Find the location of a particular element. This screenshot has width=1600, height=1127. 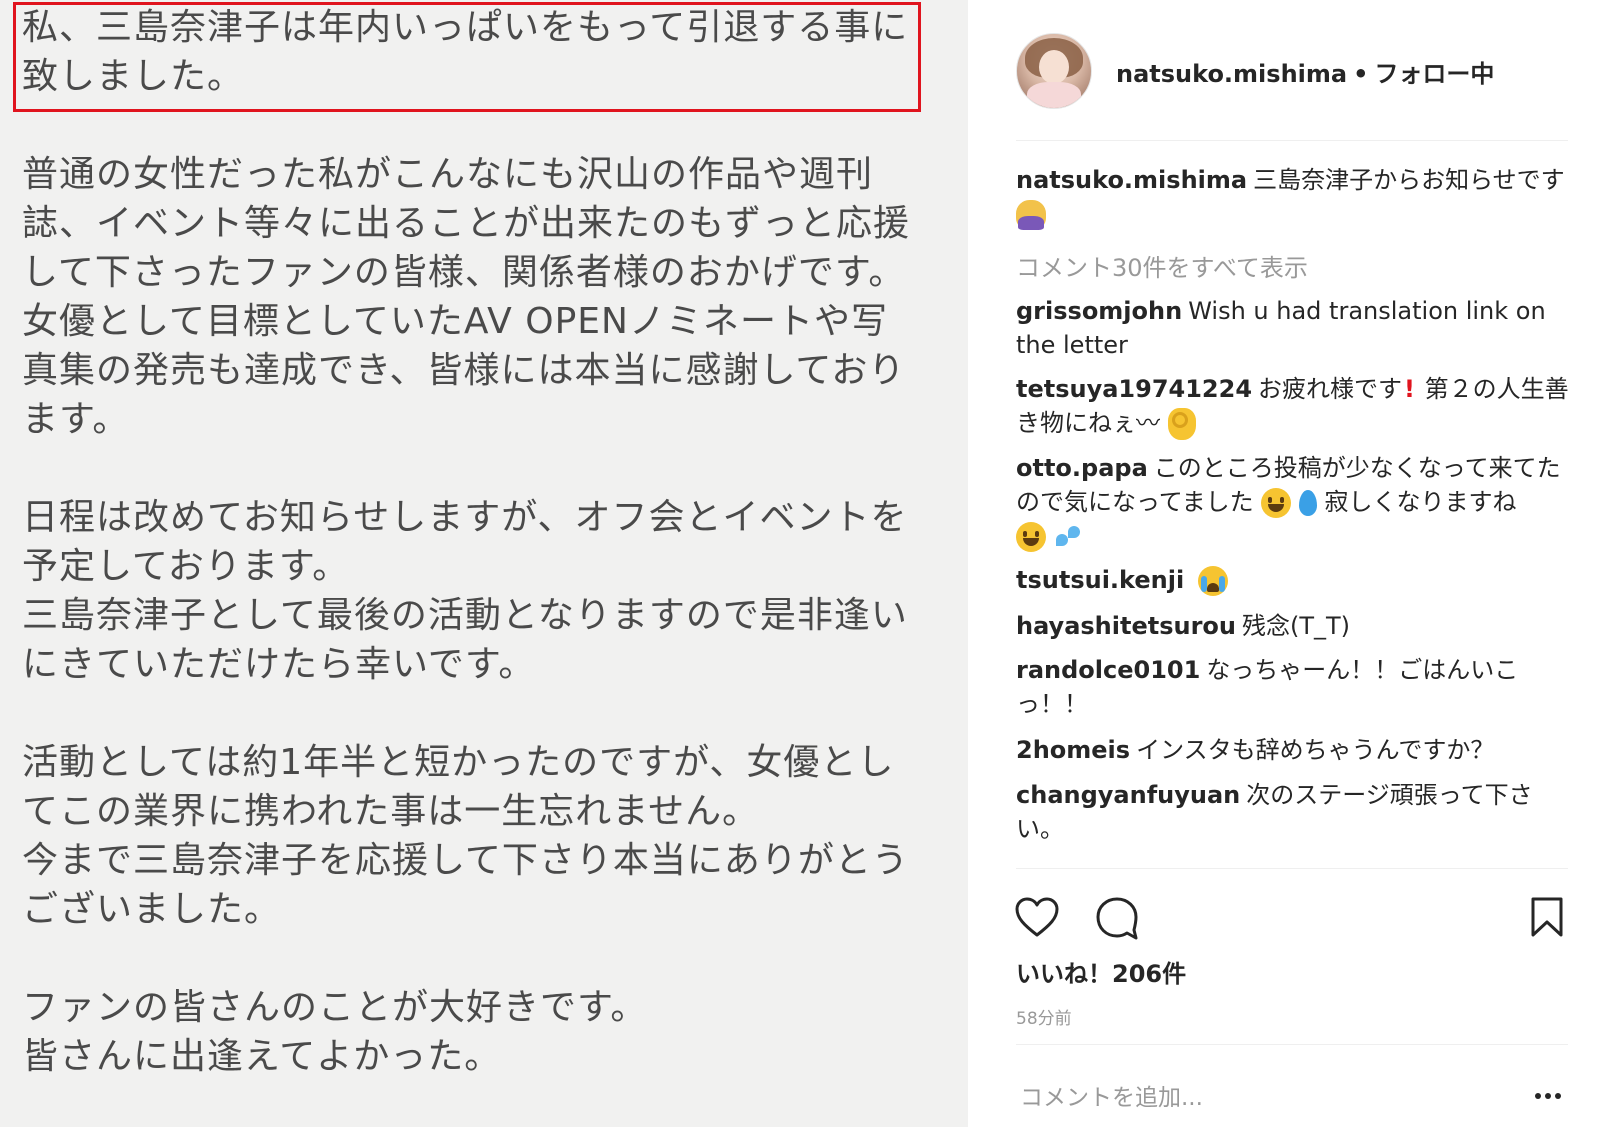

comment-username: hayashitetsurou is located at coordinates (1126, 626).